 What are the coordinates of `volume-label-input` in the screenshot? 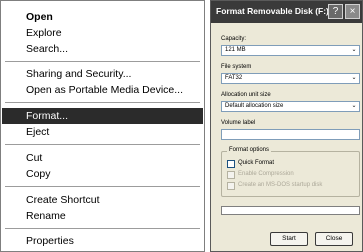 It's located at (290, 134).